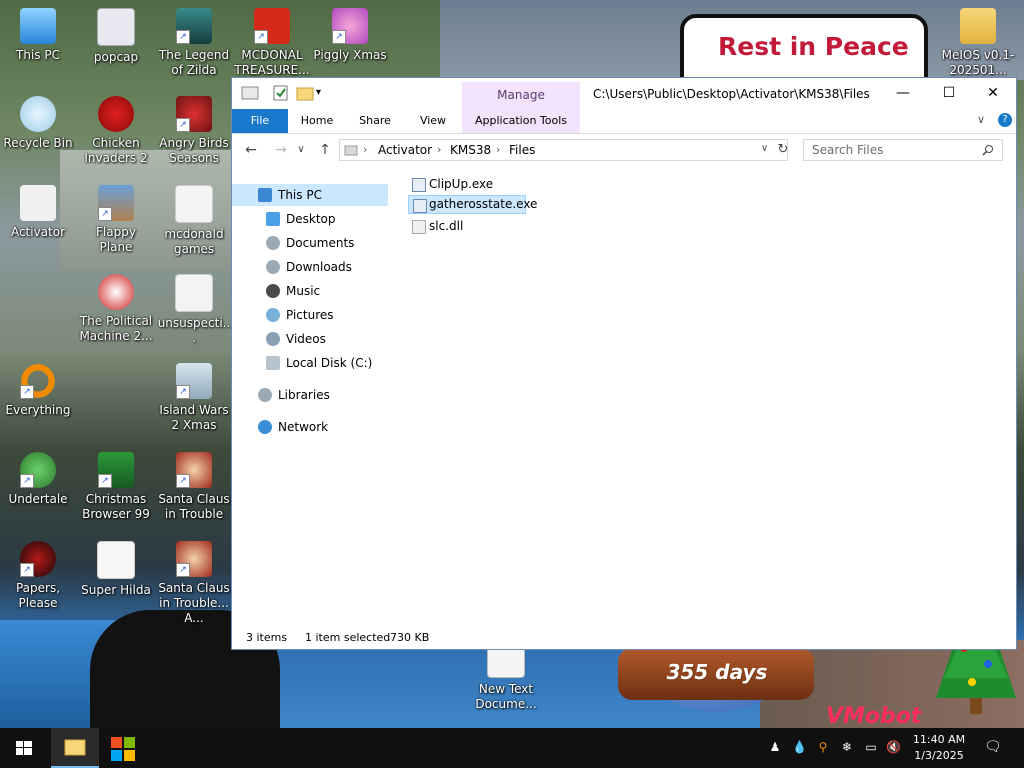 The width and height of the screenshot is (1024, 771). What do you see at coordinates (116, 27) in the screenshot?
I see `popcap-icon` at bounding box center [116, 27].